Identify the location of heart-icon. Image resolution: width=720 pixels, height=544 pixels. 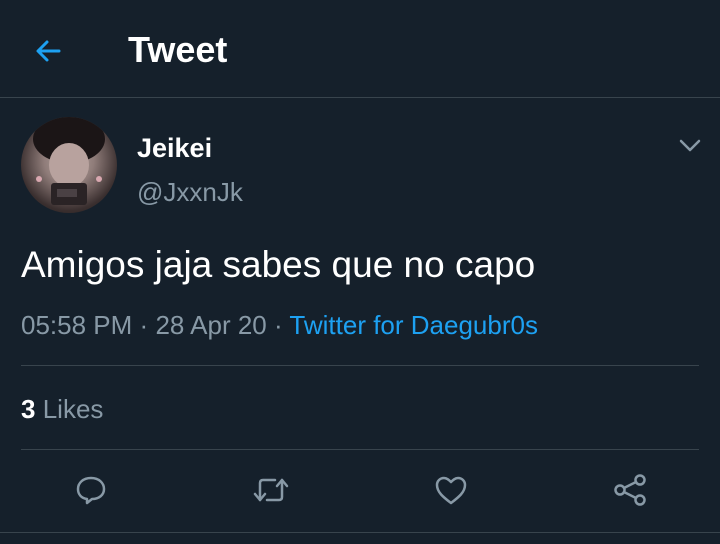
(451, 490).